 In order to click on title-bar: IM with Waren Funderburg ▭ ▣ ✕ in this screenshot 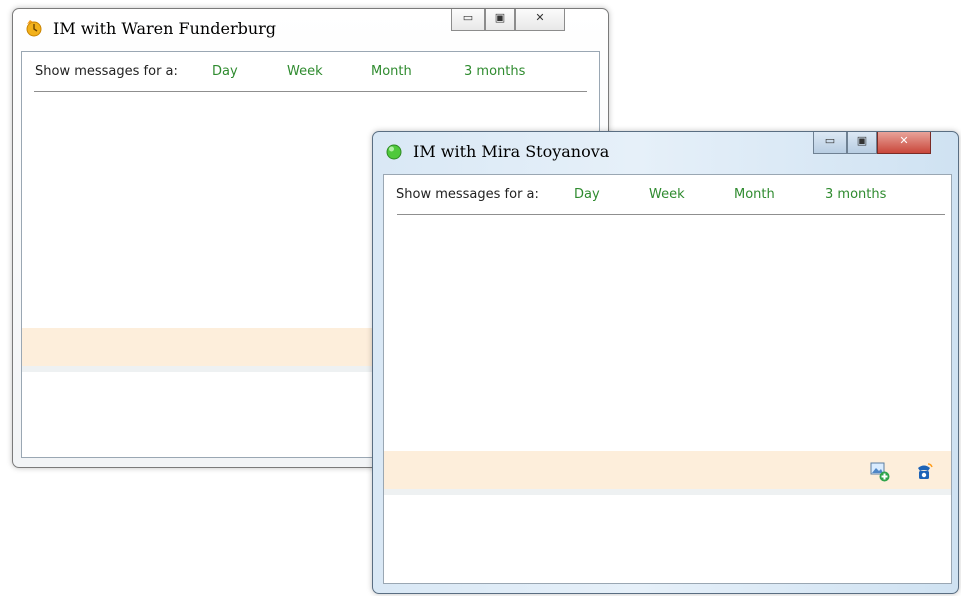, I will do `click(310, 27)`.